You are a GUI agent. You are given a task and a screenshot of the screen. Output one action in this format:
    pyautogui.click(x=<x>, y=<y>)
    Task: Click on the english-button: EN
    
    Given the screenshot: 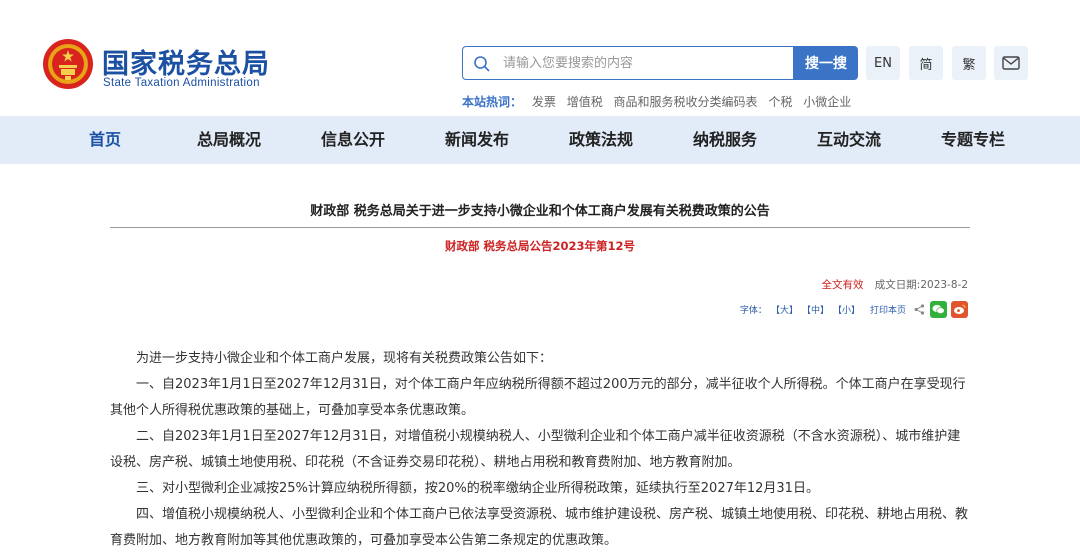 What is the action you would take?
    pyautogui.click(x=883, y=63)
    